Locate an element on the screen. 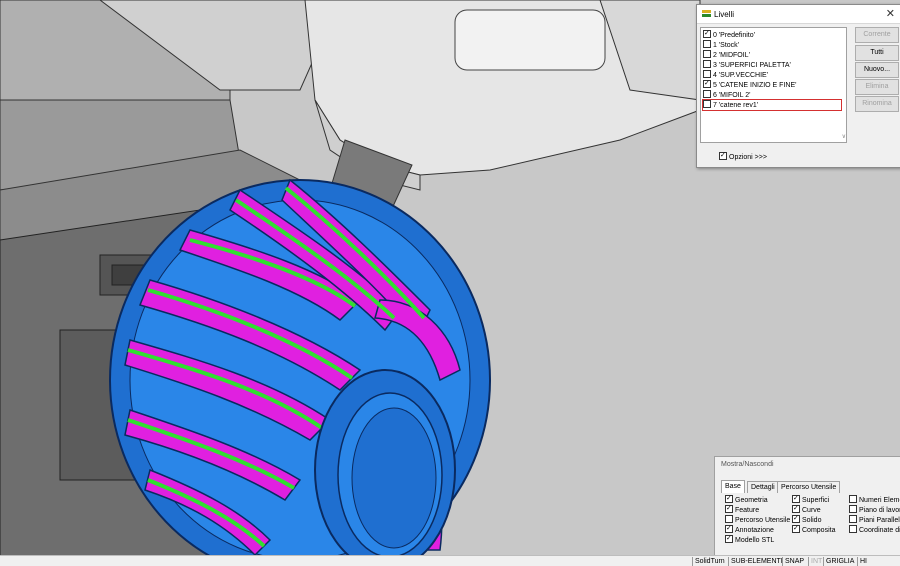 This screenshot has height=566, width=900. visibility-option: Piani Paralleli is located at coordinates (874, 520).